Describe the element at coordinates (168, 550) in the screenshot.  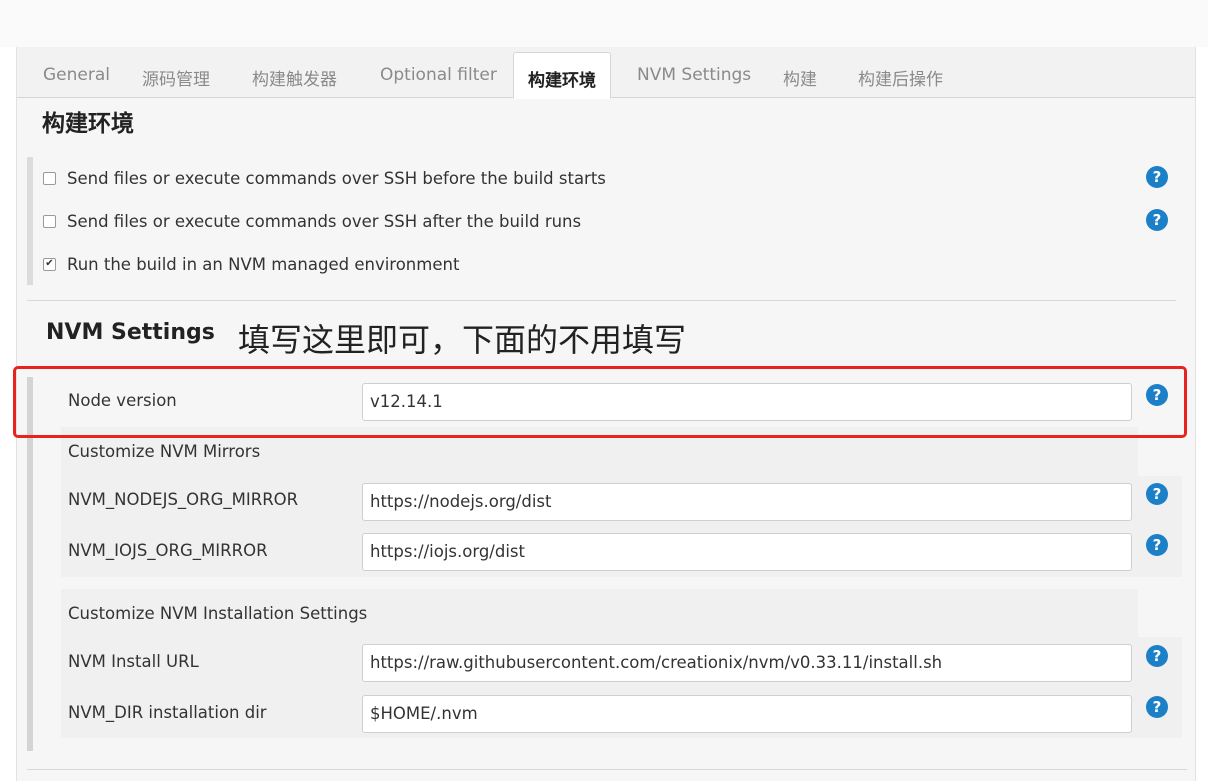
I see `iojs-mirror-label: NVM_IOJS_ORG_MIRROR` at that location.